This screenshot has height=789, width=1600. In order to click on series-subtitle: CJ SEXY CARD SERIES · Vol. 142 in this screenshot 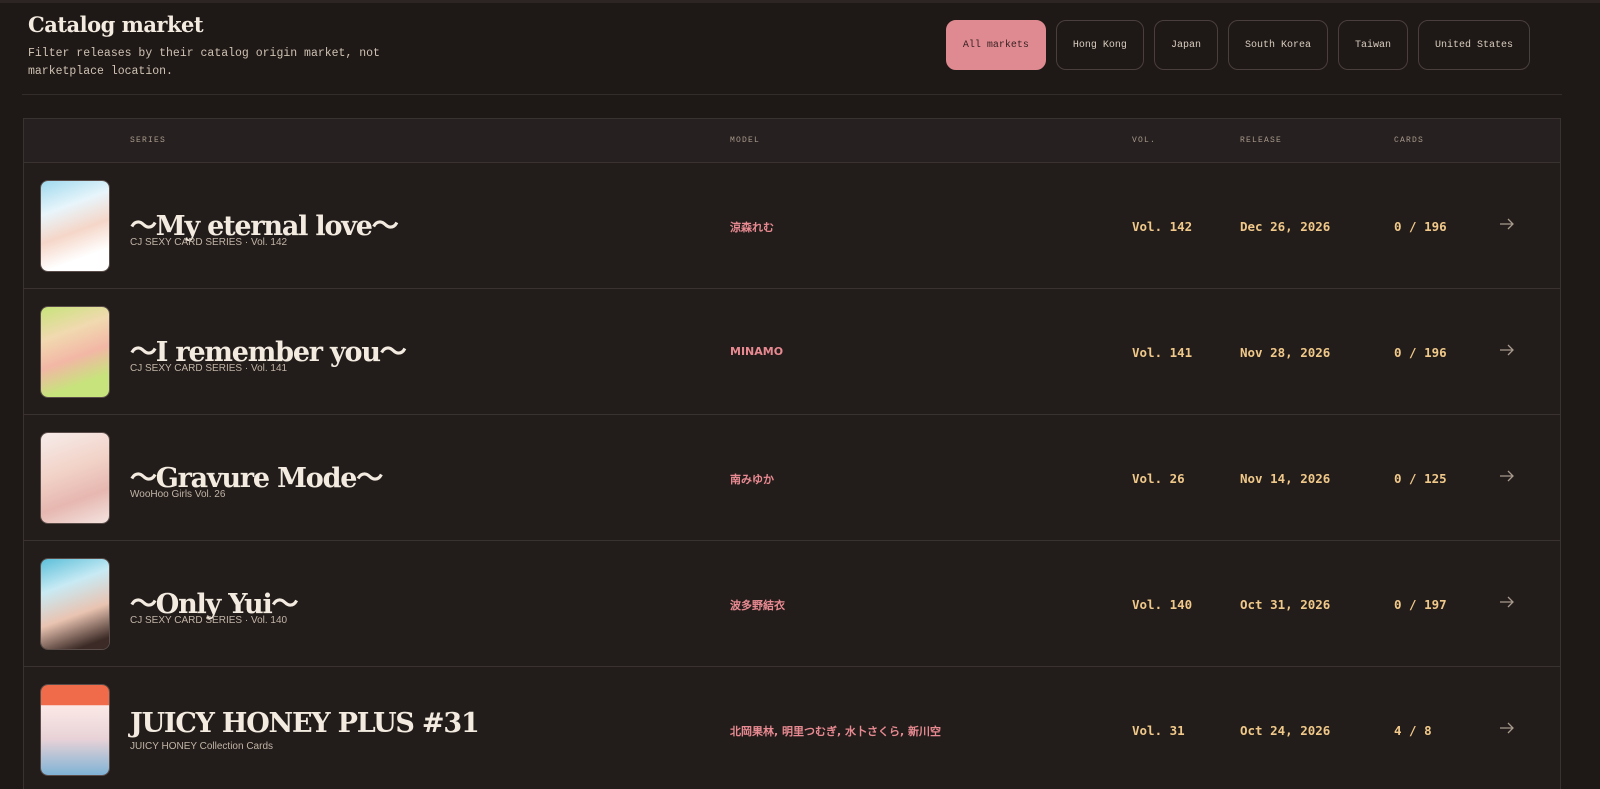, I will do `click(209, 242)`.